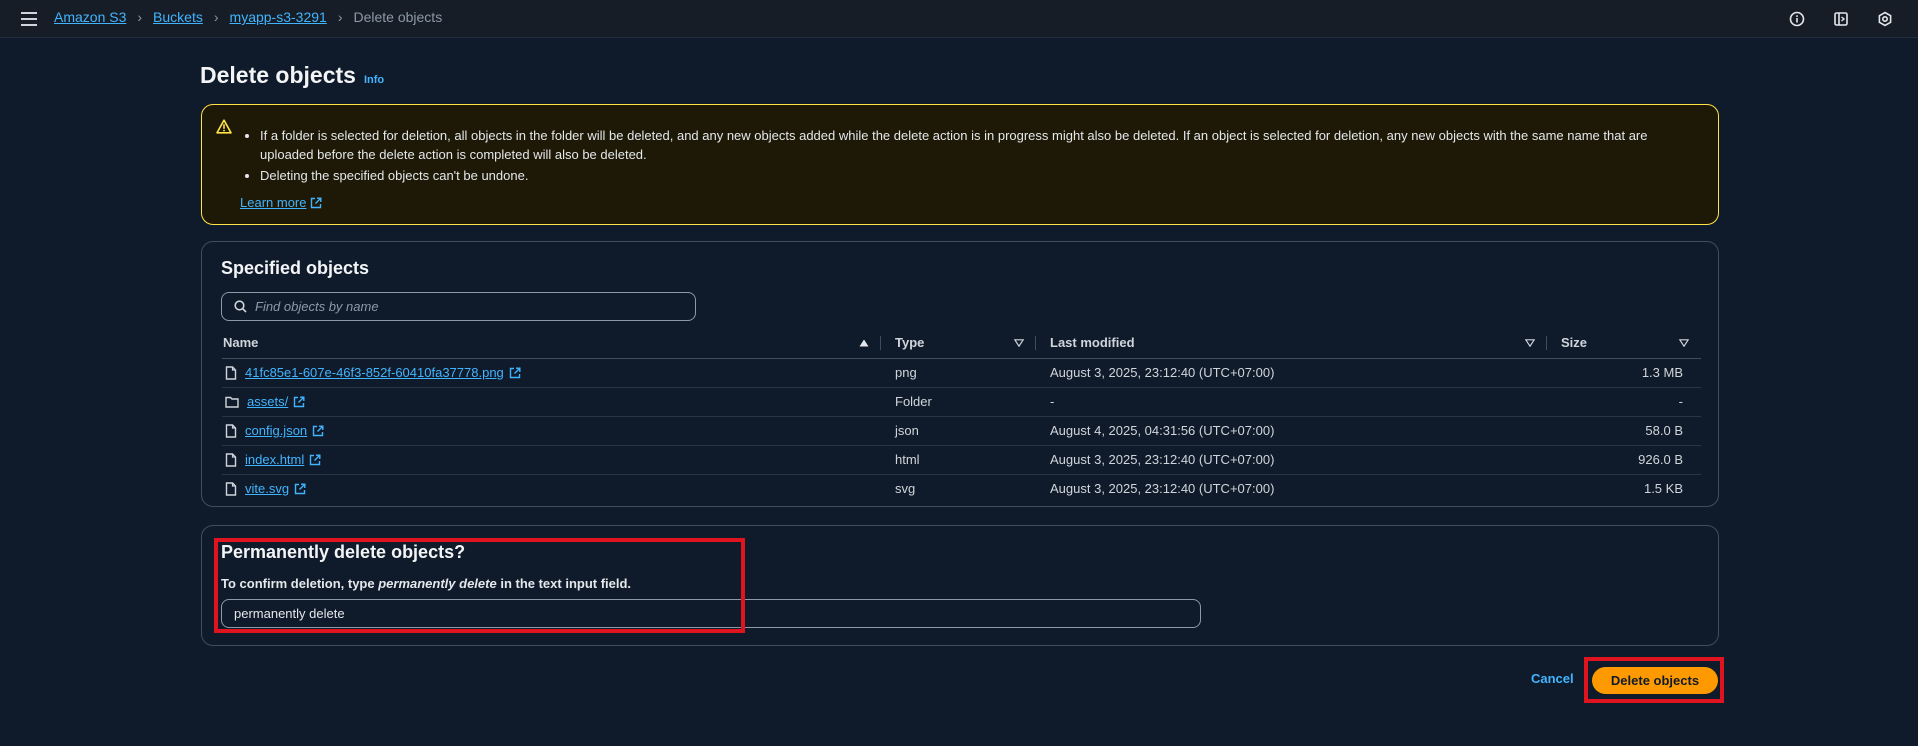 Image resolution: width=1918 pixels, height=746 pixels. Describe the element at coordinates (276, 430) in the screenshot. I see `object-name-link: config.json` at that location.